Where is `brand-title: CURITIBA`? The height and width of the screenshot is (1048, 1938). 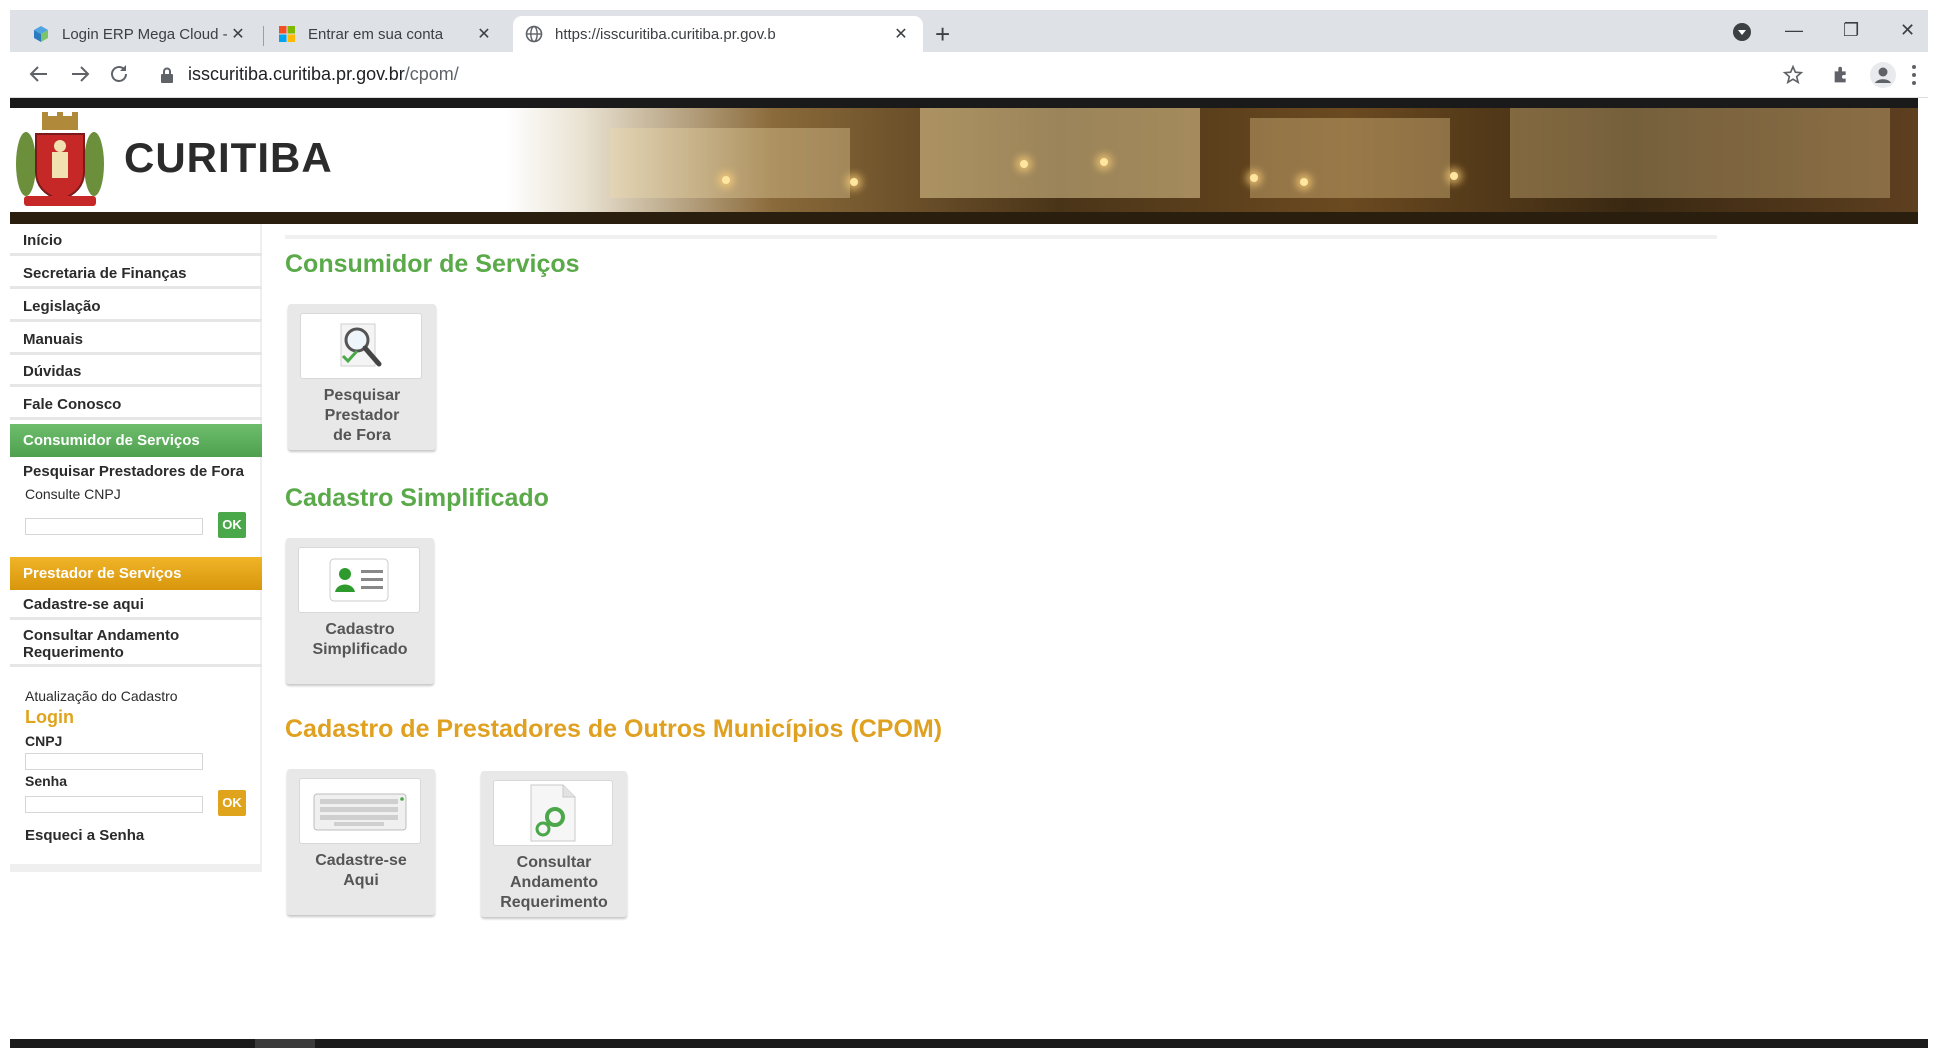 brand-title: CURITIBA is located at coordinates (228, 157).